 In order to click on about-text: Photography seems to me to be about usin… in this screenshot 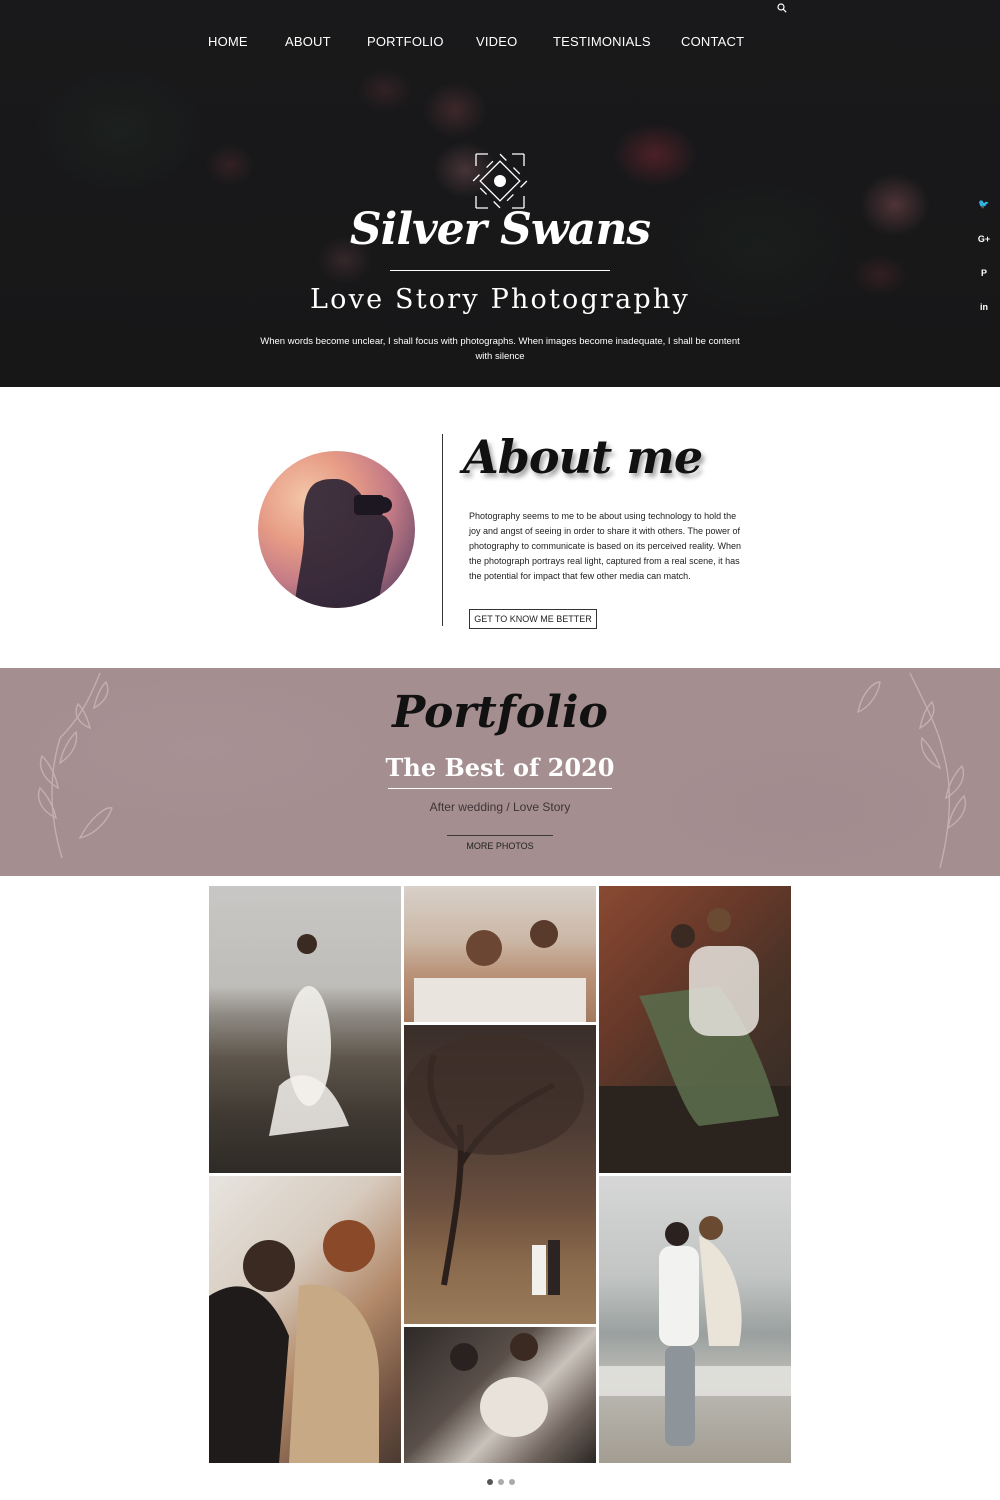, I will do `click(605, 546)`.